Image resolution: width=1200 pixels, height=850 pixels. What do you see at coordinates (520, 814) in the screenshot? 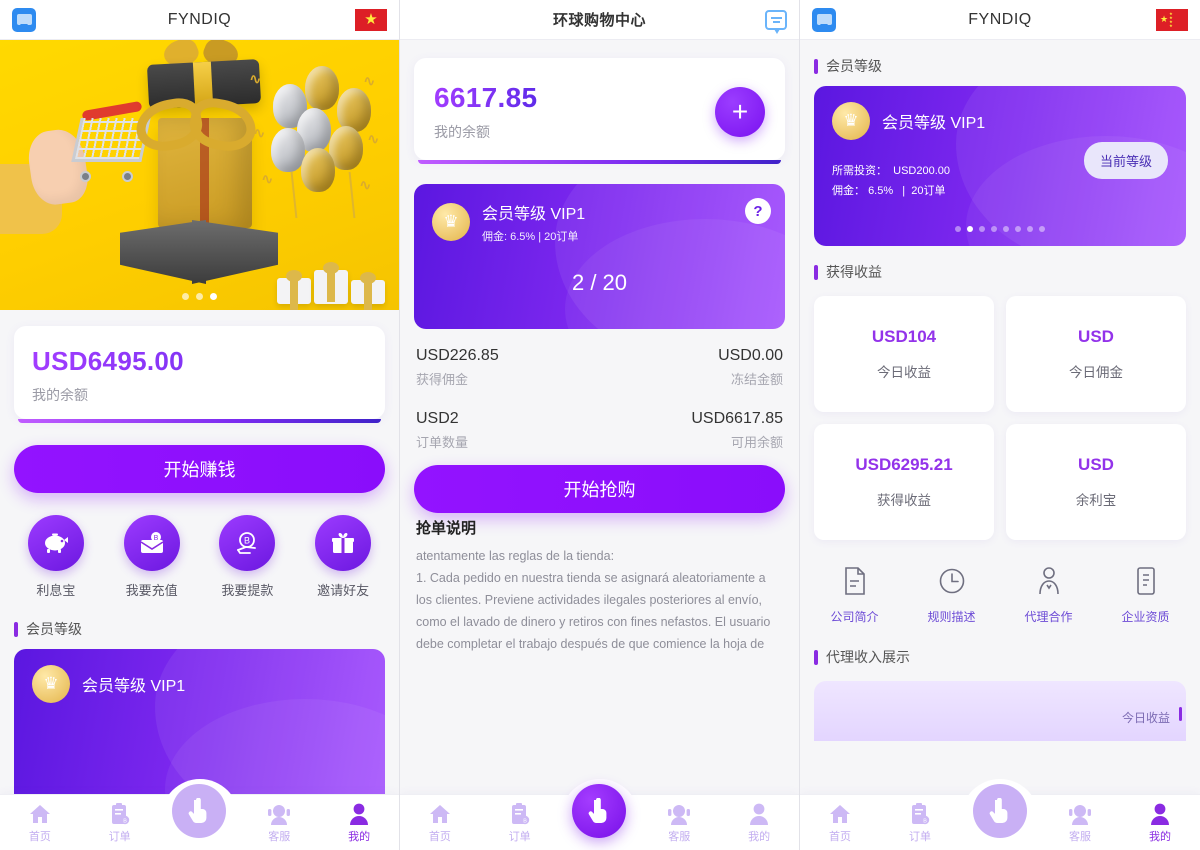
I see `clipboard-icon: B` at bounding box center [520, 814].